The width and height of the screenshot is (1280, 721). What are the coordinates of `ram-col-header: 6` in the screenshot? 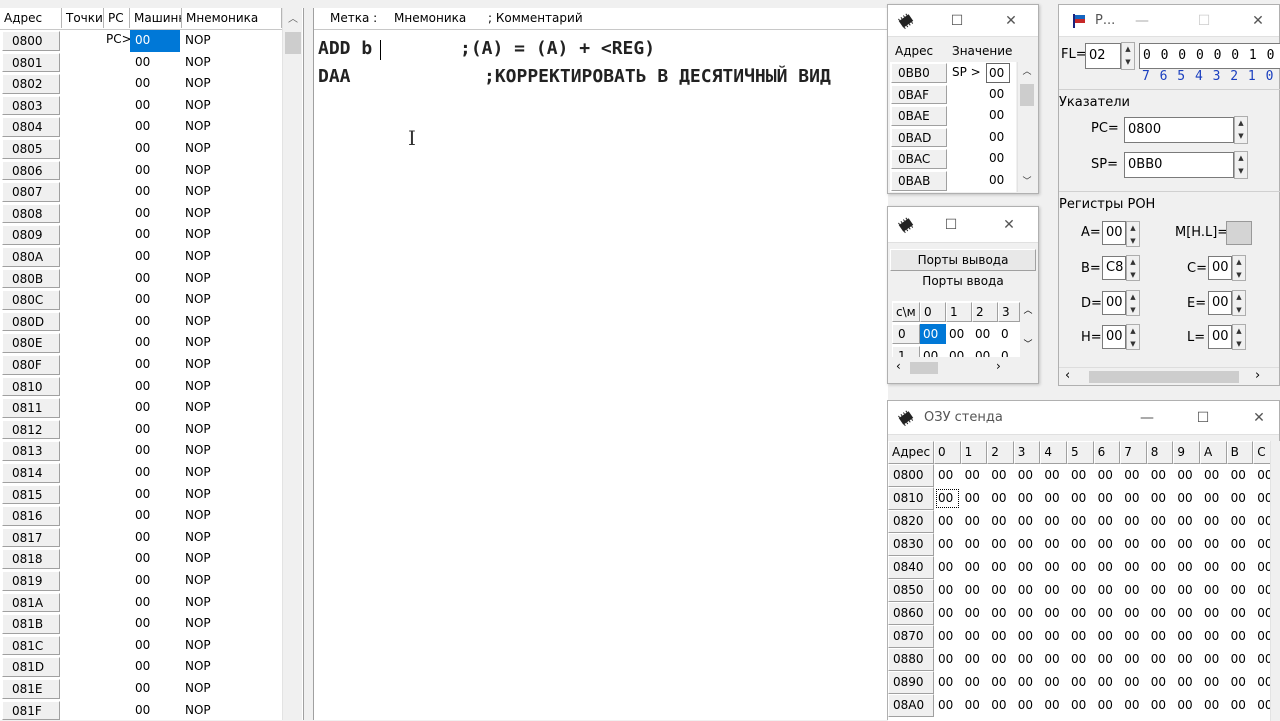 It's located at (1107, 452).